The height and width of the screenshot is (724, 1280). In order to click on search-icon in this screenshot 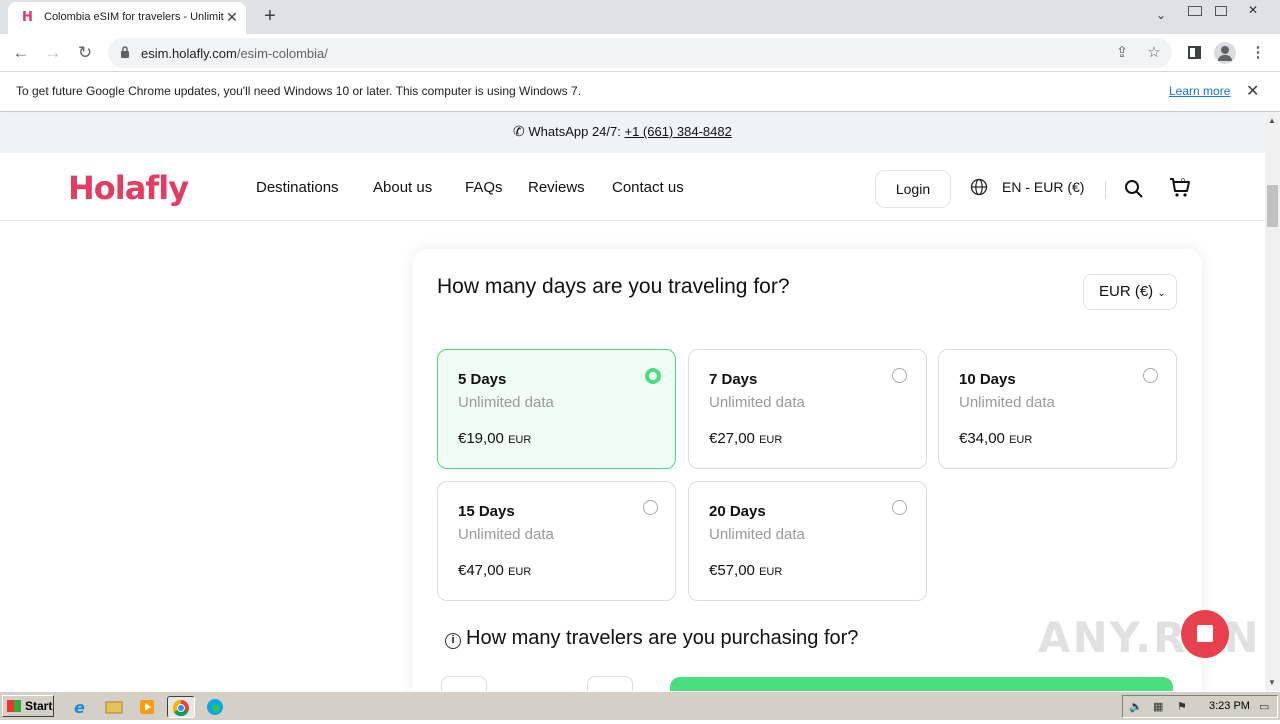, I will do `click(1134, 189)`.